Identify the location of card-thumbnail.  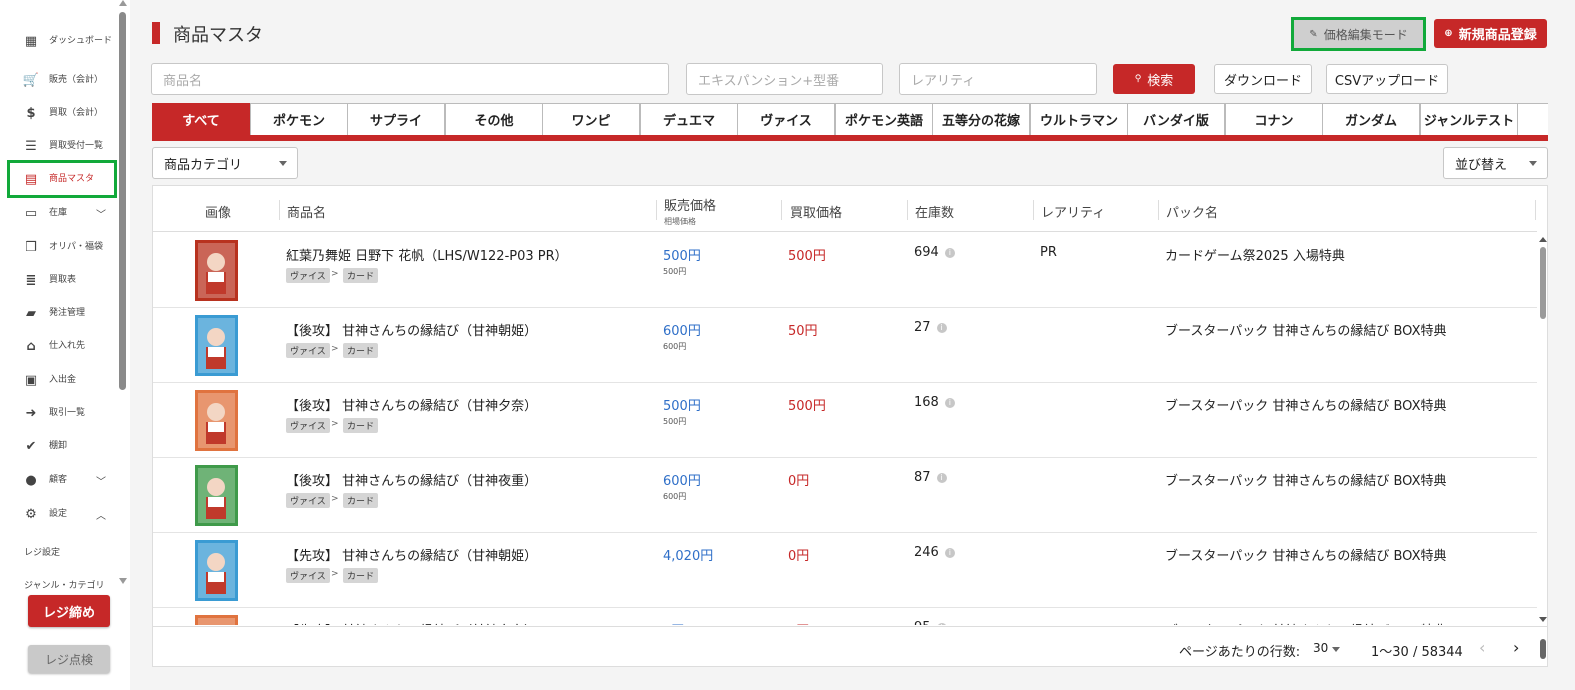
(216, 345).